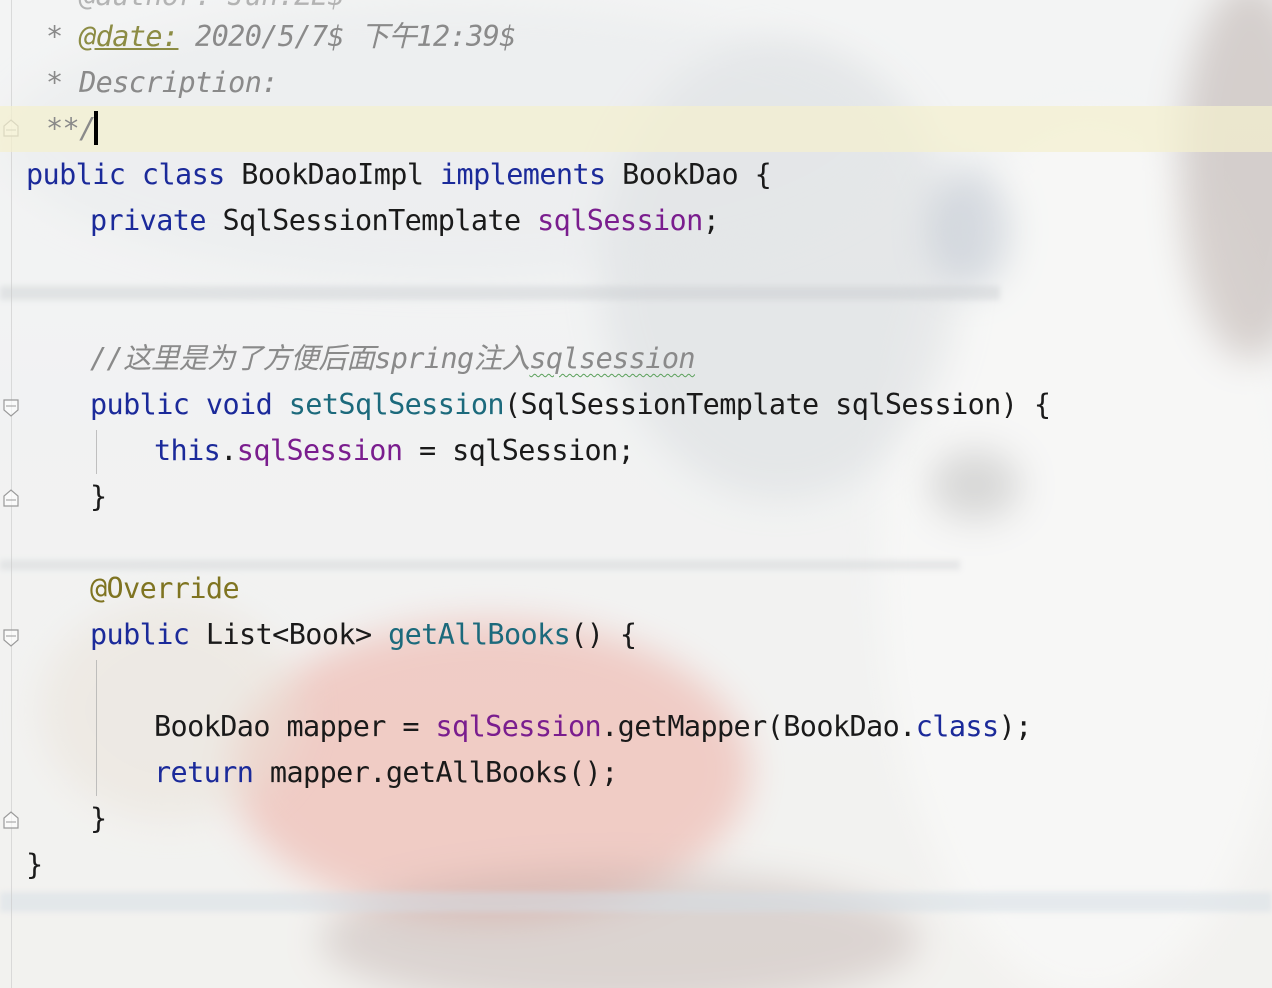 The height and width of the screenshot is (988, 1272). What do you see at coordinates (129, 36) in the screenshot?
I see `javadoc-tag: @date:` at bounding box center [129, 36].